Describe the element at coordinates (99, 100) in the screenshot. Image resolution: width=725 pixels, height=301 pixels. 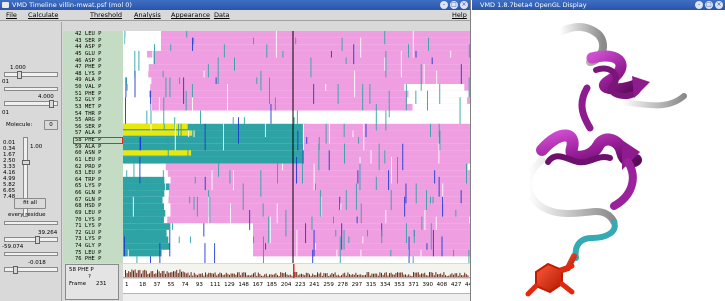
I see `residue-label: 52 GLY P` at that location.